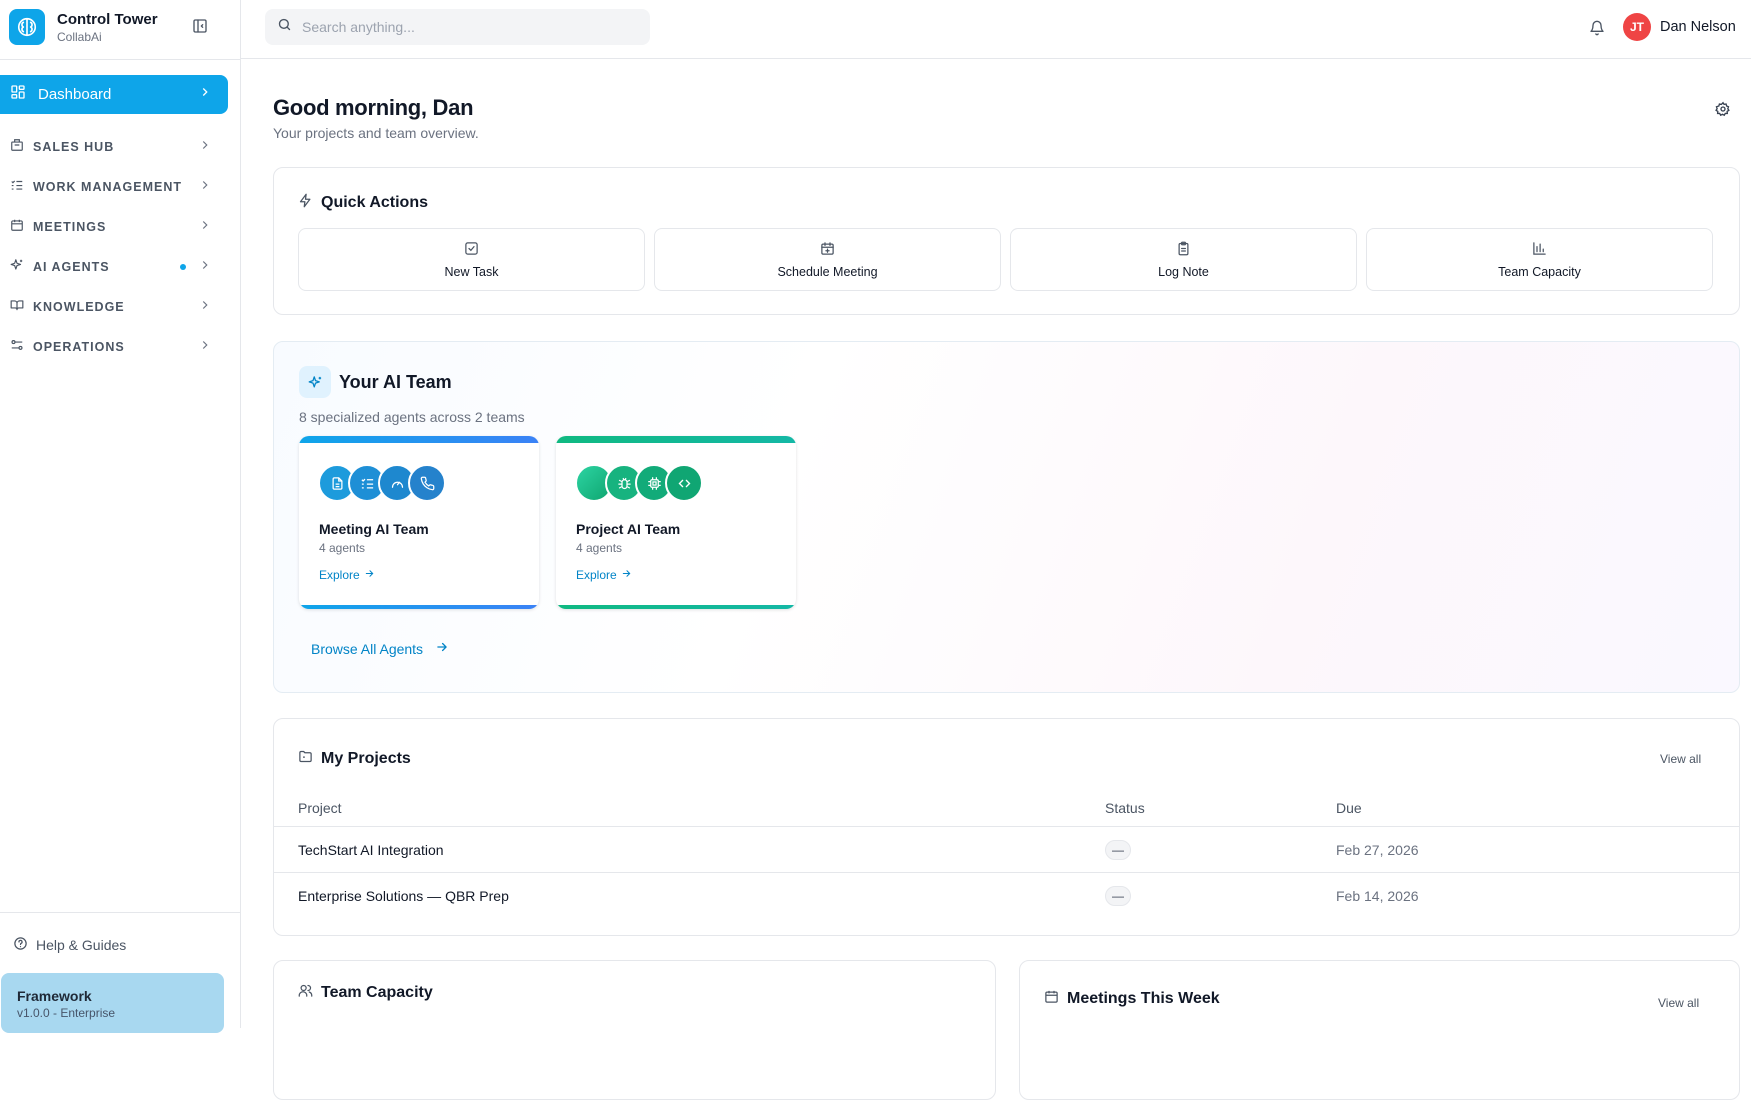 This screenshot has height=1100, width=1751. I want to click on help-circle-icon, so click(20, 945).